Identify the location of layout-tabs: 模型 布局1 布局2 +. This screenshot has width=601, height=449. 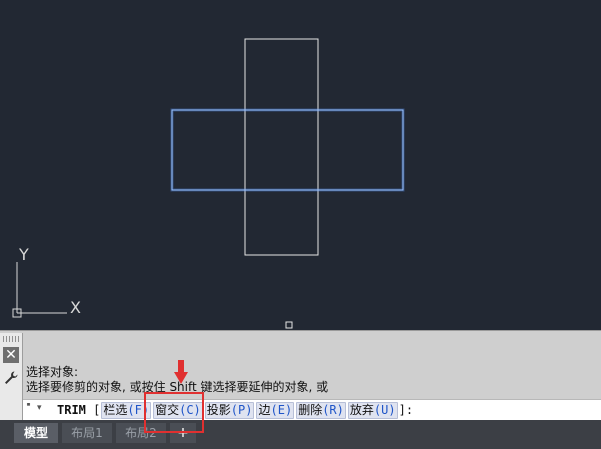
(300, 434).